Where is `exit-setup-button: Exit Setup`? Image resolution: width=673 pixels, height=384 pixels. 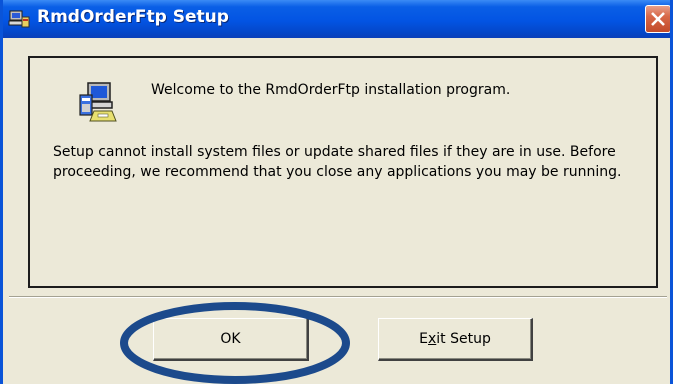 exit-setup-button: Exit Setup is located at coordinates (455, 339).